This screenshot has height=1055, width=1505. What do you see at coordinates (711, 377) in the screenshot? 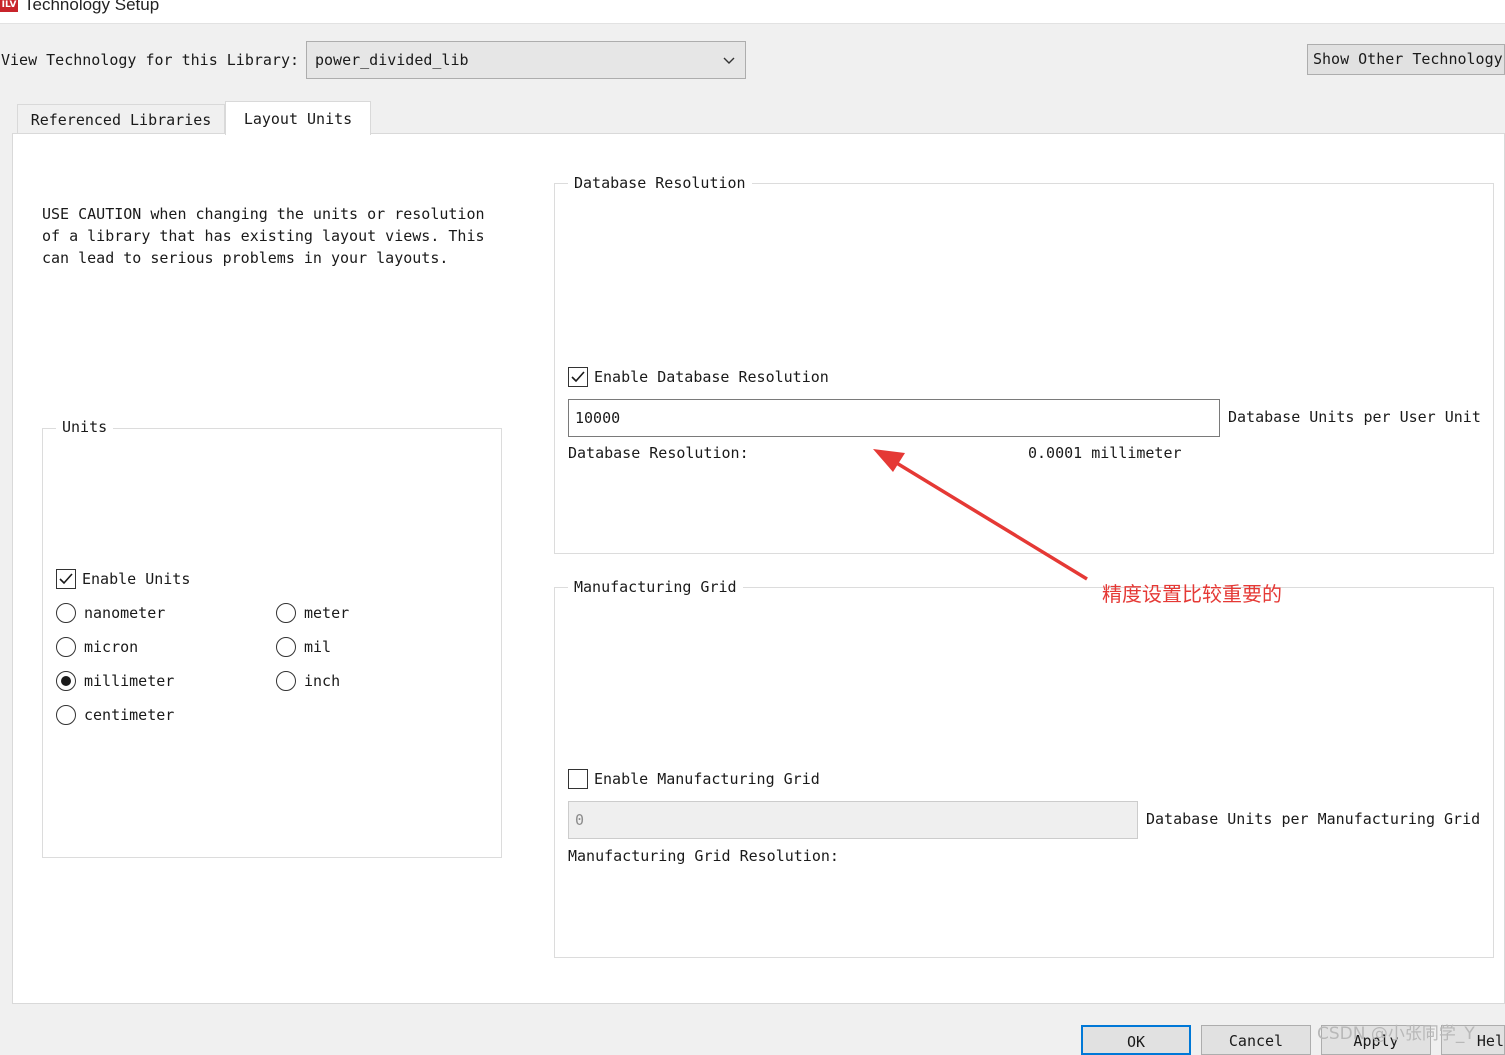
I see `enable-database-resolution-label: Enable Database Resolution` at bounding box center [711, 377].